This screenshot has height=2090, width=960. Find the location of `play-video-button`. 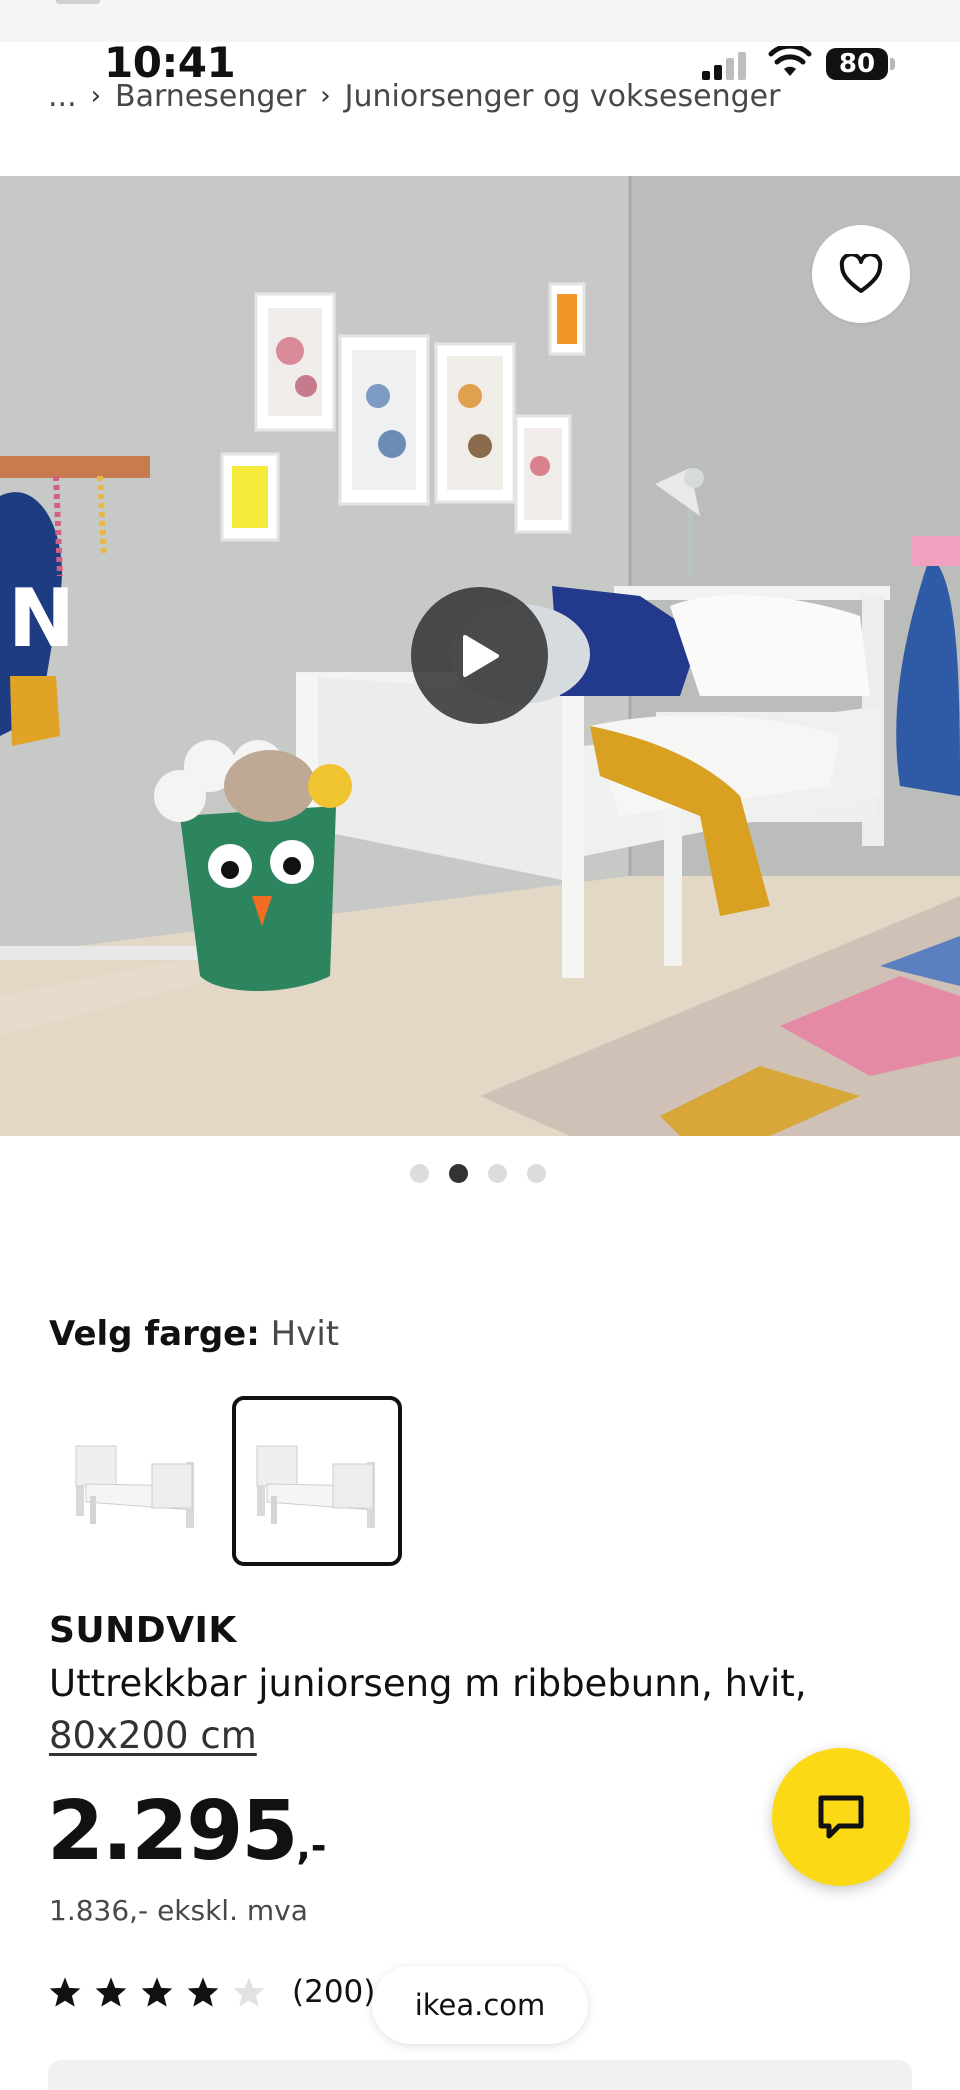

play-video-button is located at coordinates (479, 655).